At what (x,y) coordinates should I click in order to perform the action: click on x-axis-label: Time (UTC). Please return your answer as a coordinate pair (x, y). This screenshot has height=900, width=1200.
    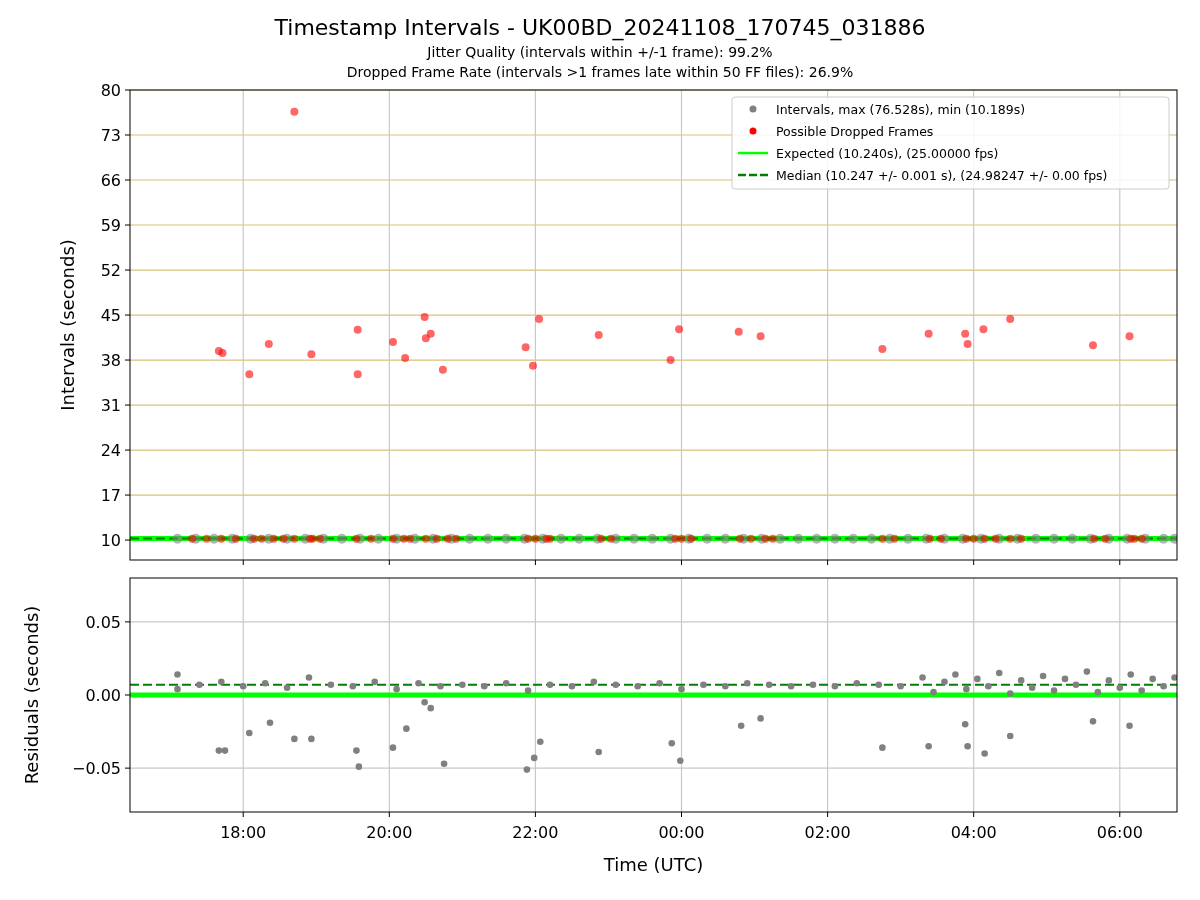
    Looking at the image, I should click on (653, 864).